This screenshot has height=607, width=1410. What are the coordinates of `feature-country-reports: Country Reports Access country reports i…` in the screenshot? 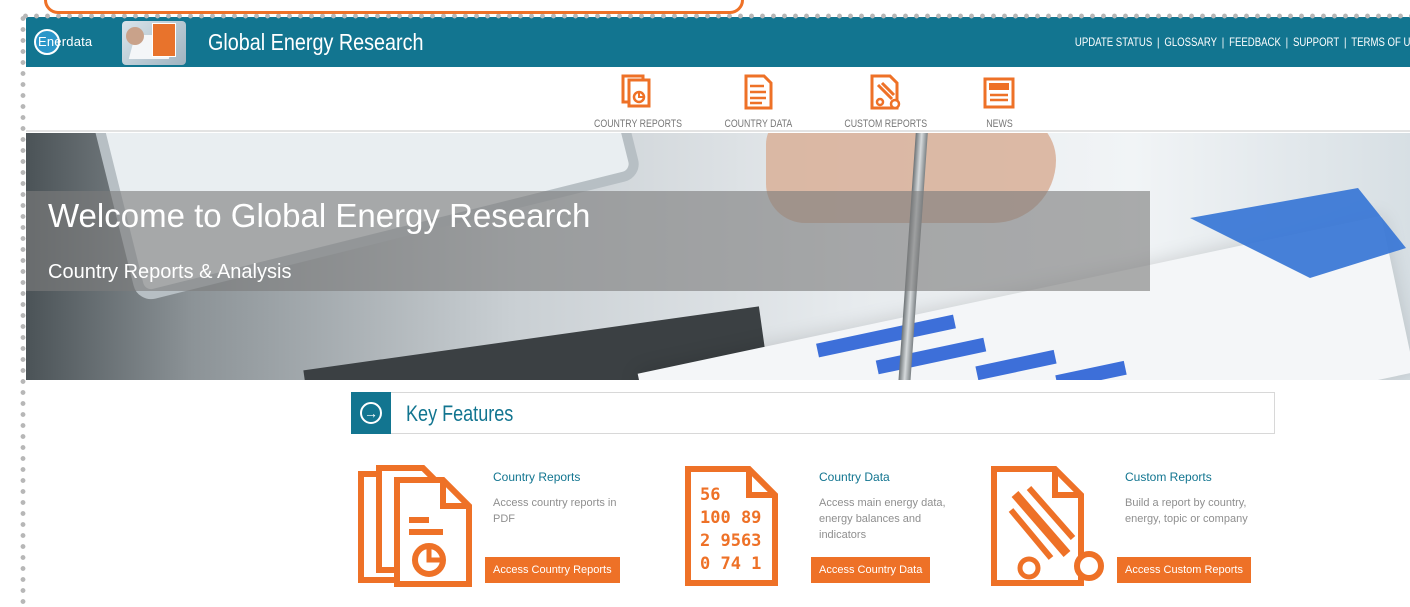 It's located at (502, 527).